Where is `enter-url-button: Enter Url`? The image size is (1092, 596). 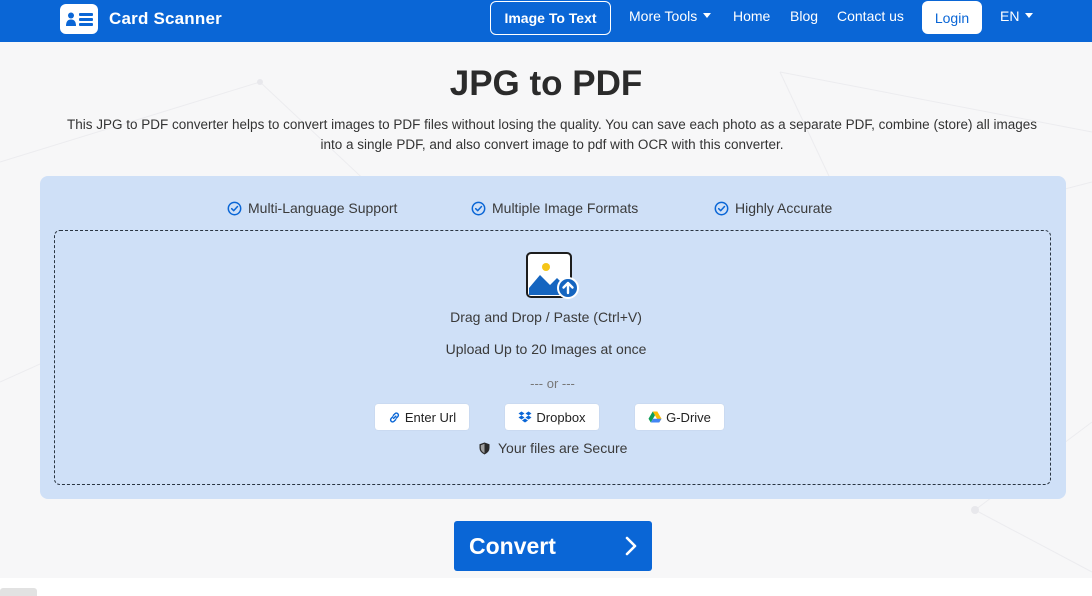 enter-url-button: Enter Url is located at coordinates (422, 417).